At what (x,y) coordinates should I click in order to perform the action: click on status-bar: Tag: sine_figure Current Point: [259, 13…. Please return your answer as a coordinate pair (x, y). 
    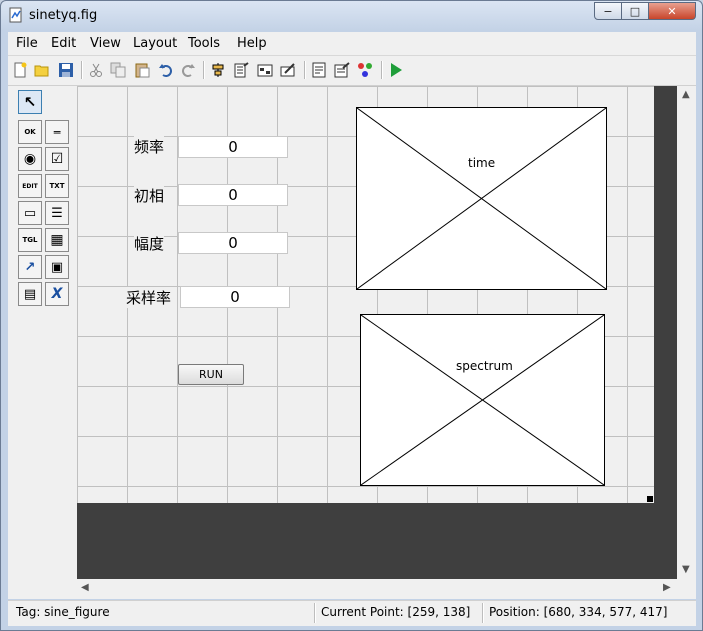
    Looking at the image, I should click on (352, 613).